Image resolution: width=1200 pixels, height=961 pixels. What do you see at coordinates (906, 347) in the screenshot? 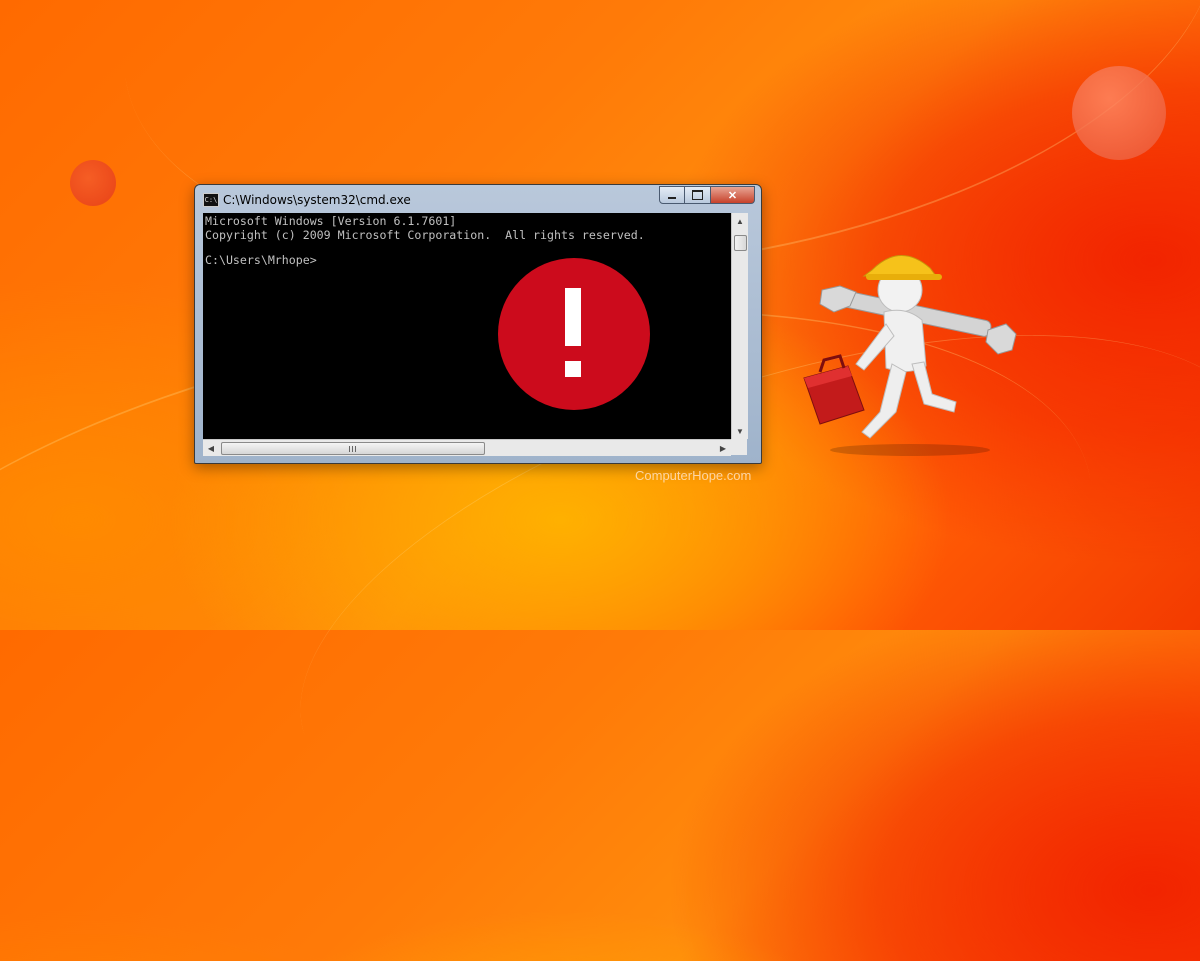
I see `figure` at bounding box center [906, 347].